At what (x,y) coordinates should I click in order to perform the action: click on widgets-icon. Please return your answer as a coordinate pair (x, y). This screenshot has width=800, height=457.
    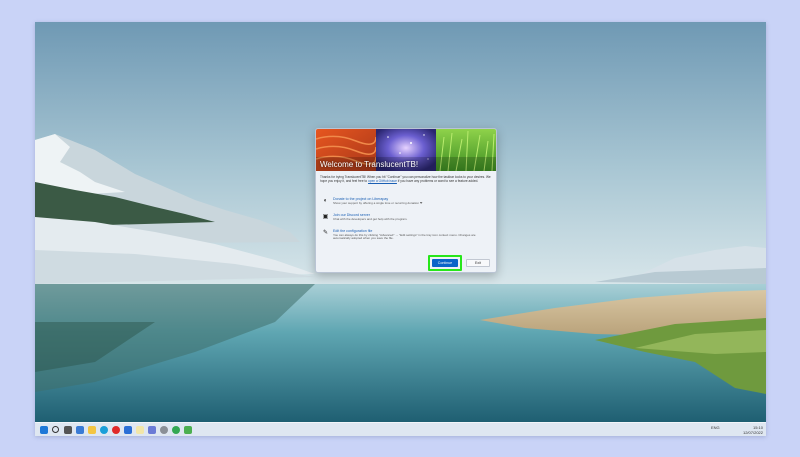
    Looking at the image, I should click on (80, 430).